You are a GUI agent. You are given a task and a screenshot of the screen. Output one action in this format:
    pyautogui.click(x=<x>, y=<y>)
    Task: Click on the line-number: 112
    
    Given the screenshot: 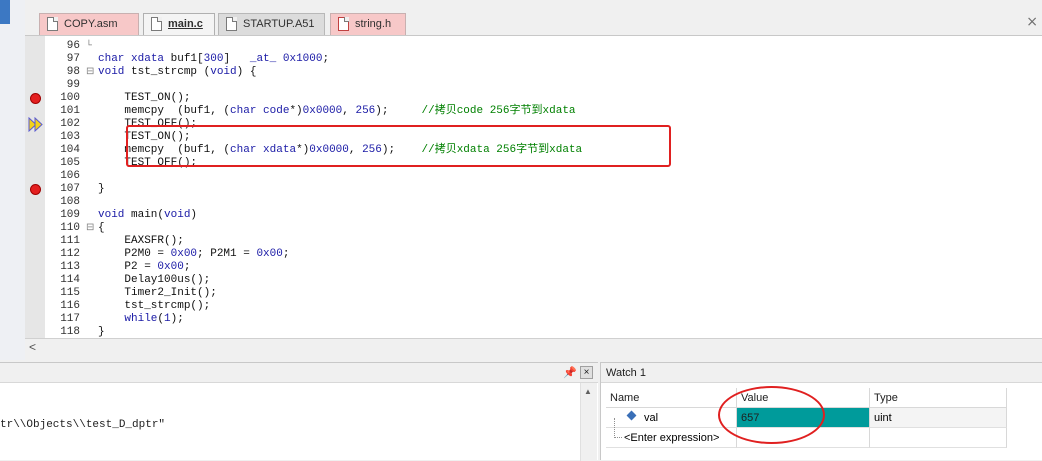 What is the action you would take?
    pyautogui.click(x=70, y=254)
    